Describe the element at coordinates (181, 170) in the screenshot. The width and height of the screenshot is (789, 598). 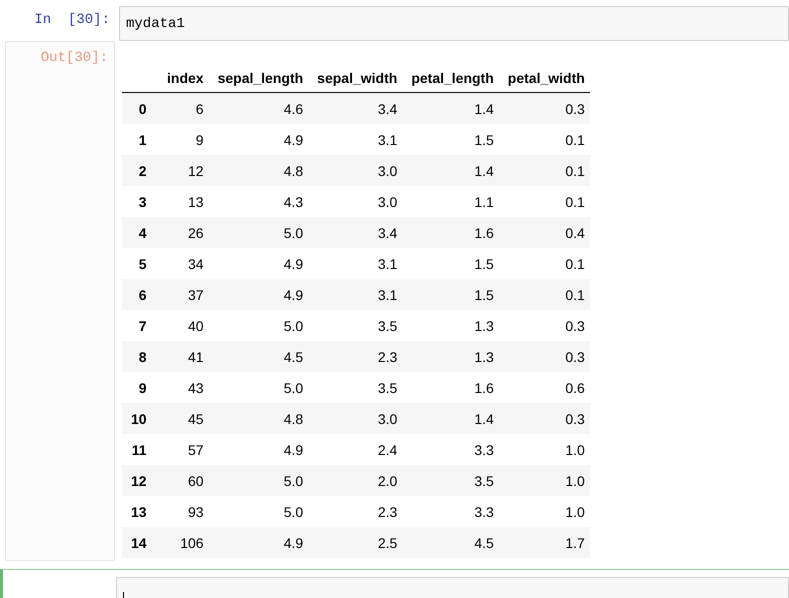
I see `table-cell: 12` at that location.